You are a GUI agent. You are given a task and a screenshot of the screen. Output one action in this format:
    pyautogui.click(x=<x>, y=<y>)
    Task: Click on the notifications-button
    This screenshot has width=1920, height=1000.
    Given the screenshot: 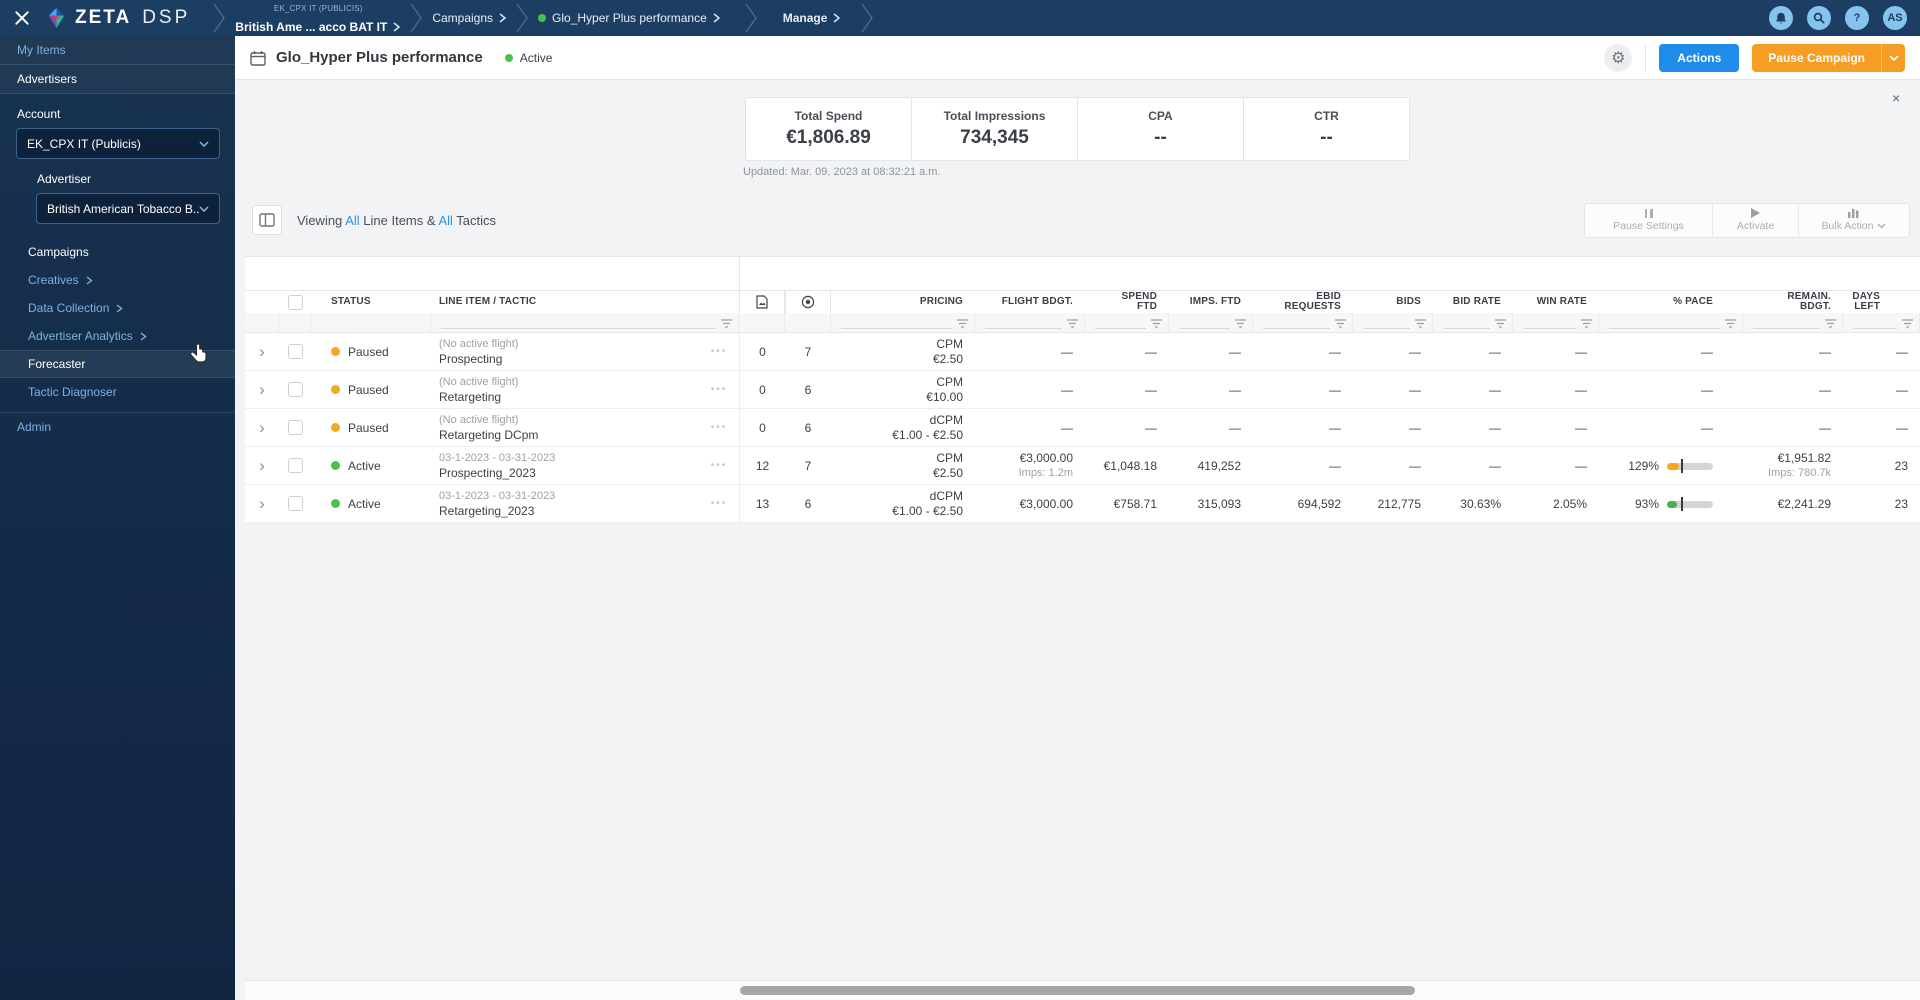 What is the action you would take?
    pyautogui.click(x=1781, y=18)
    